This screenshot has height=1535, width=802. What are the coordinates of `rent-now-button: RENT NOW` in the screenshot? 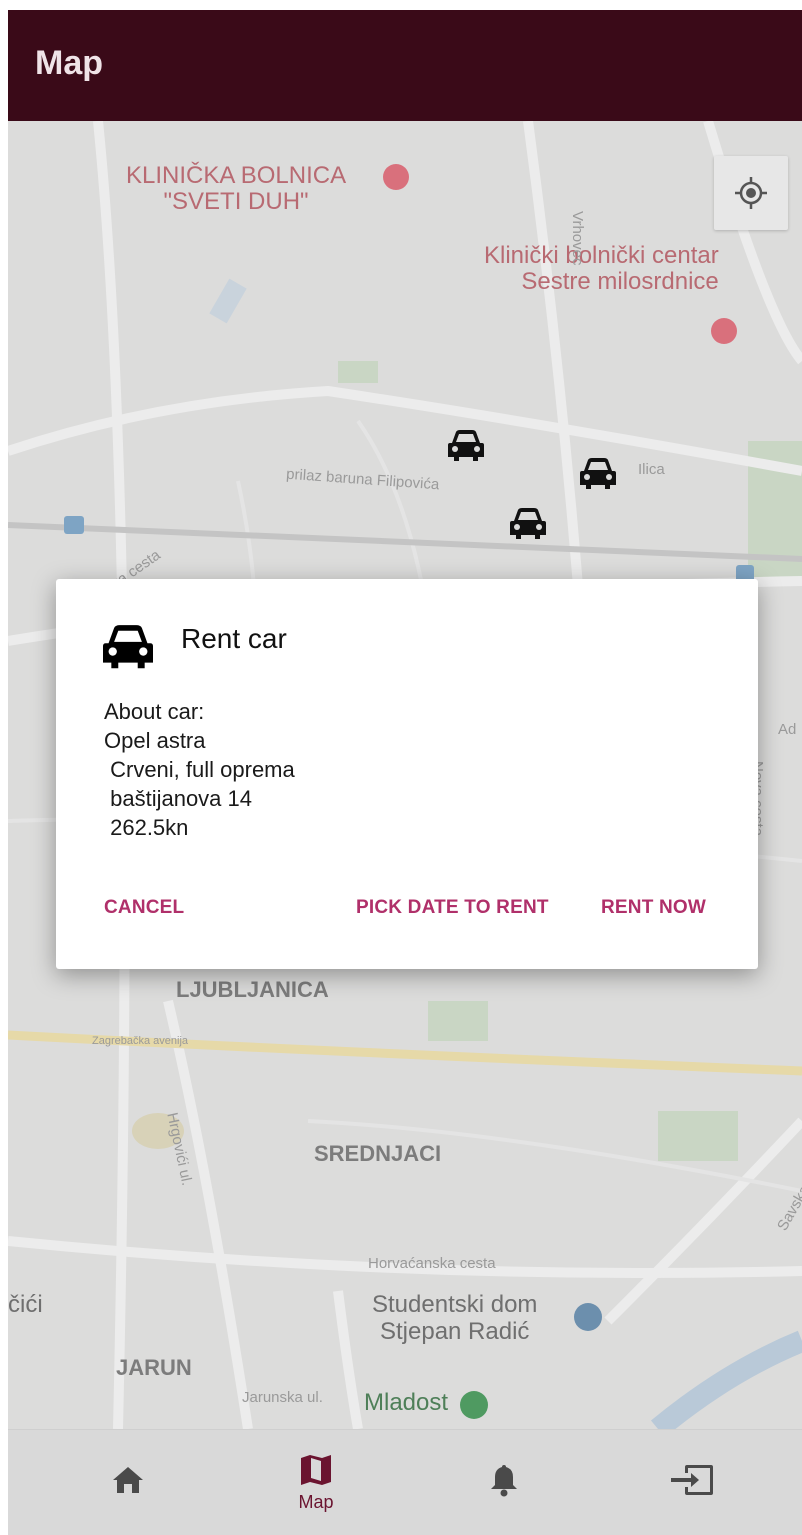 It's located at (653, 908).